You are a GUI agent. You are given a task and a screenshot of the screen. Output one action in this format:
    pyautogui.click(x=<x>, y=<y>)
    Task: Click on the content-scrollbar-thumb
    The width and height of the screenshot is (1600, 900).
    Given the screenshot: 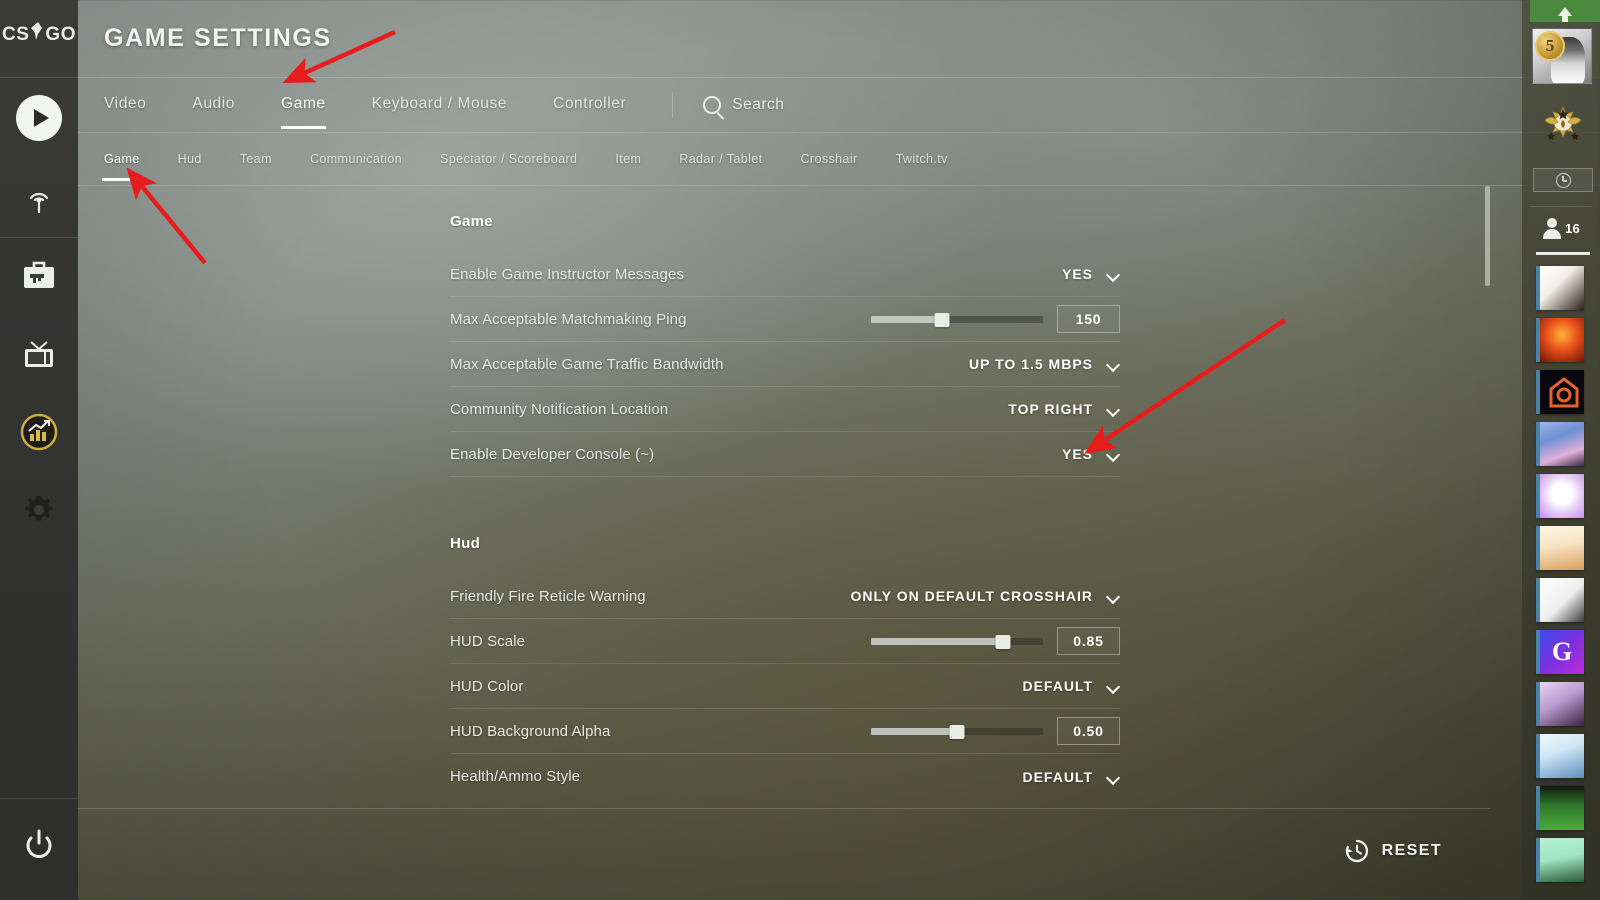 What is the action you would take?
    pyautogui.click(x=1487, y=236)
    